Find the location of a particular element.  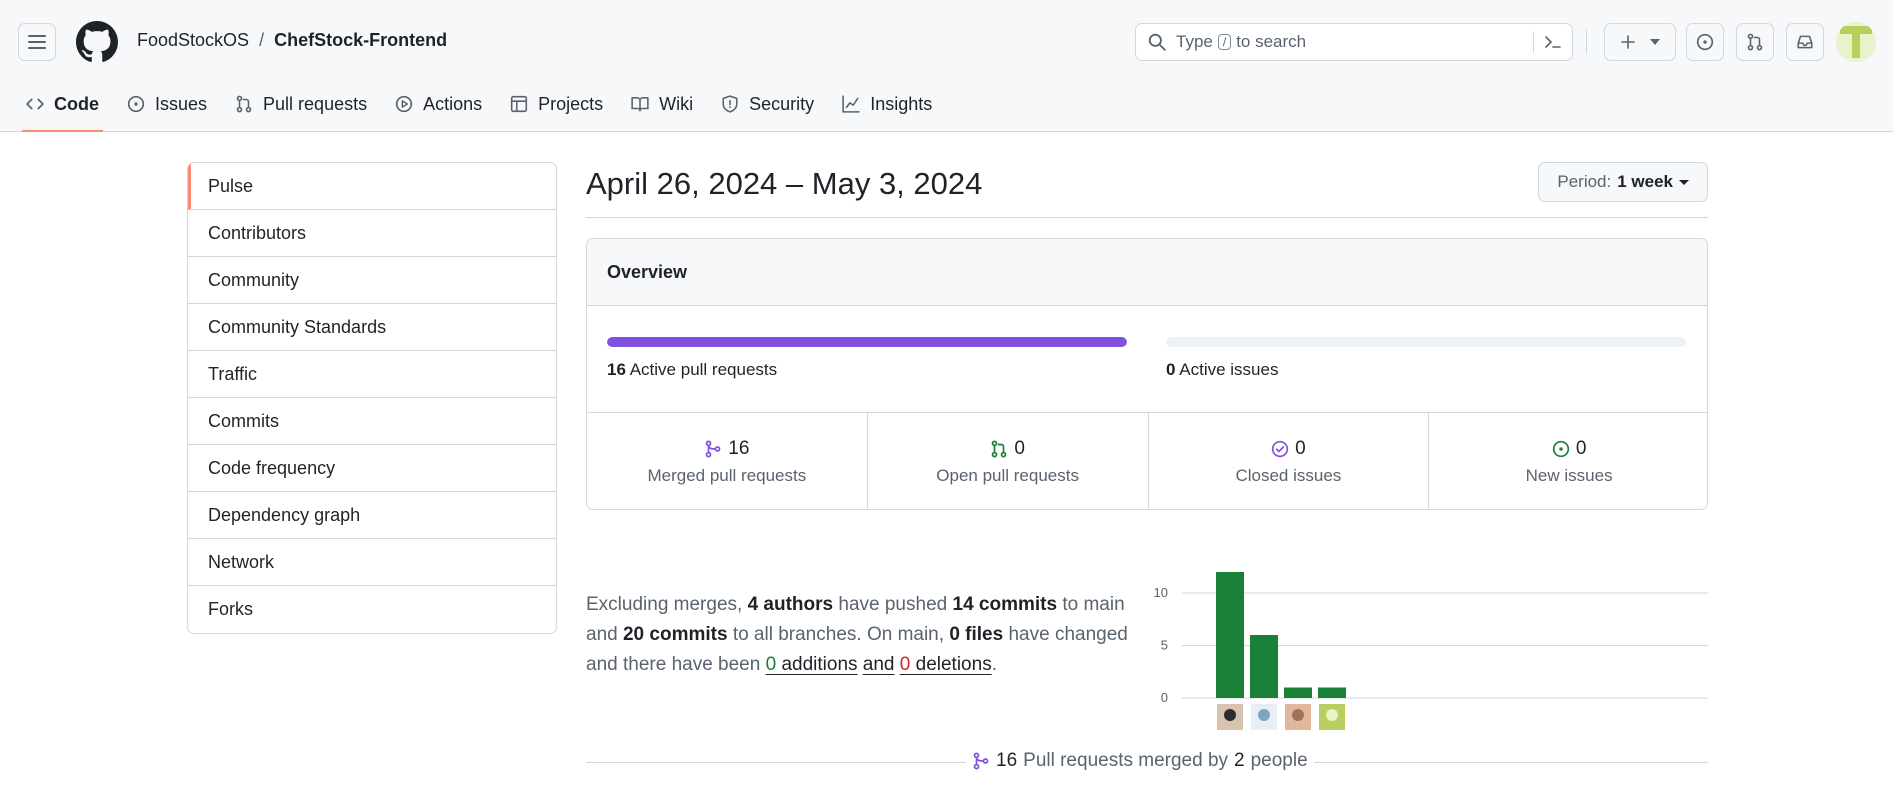

sidebar-item-traffic: Traffic is located at coordinates (372, 374).